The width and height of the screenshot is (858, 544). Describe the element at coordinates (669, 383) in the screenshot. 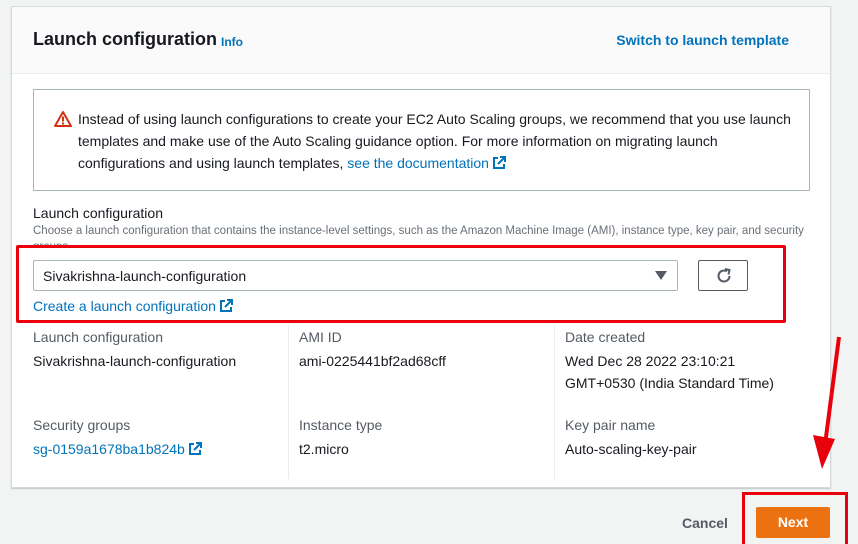

I see `detail-value-line2: GMT+0530 (India Standard Time)` at that location.